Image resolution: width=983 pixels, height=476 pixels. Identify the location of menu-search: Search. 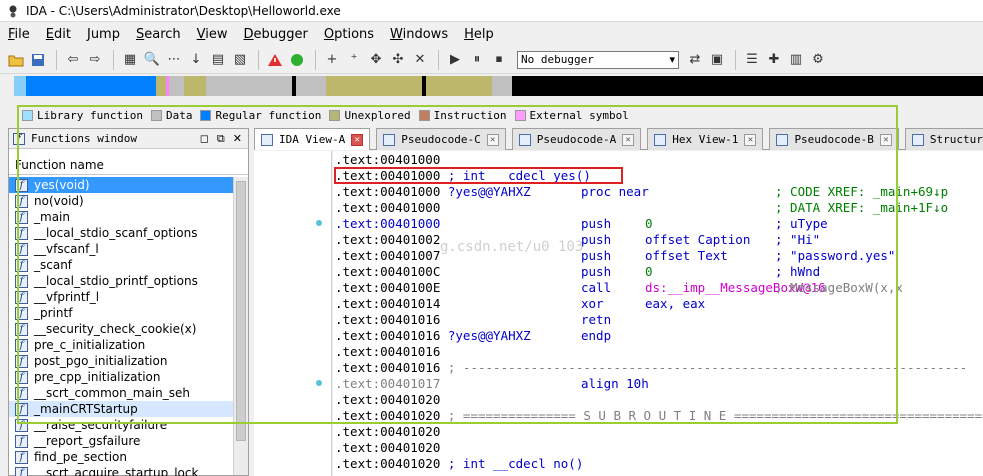
(158, 34).